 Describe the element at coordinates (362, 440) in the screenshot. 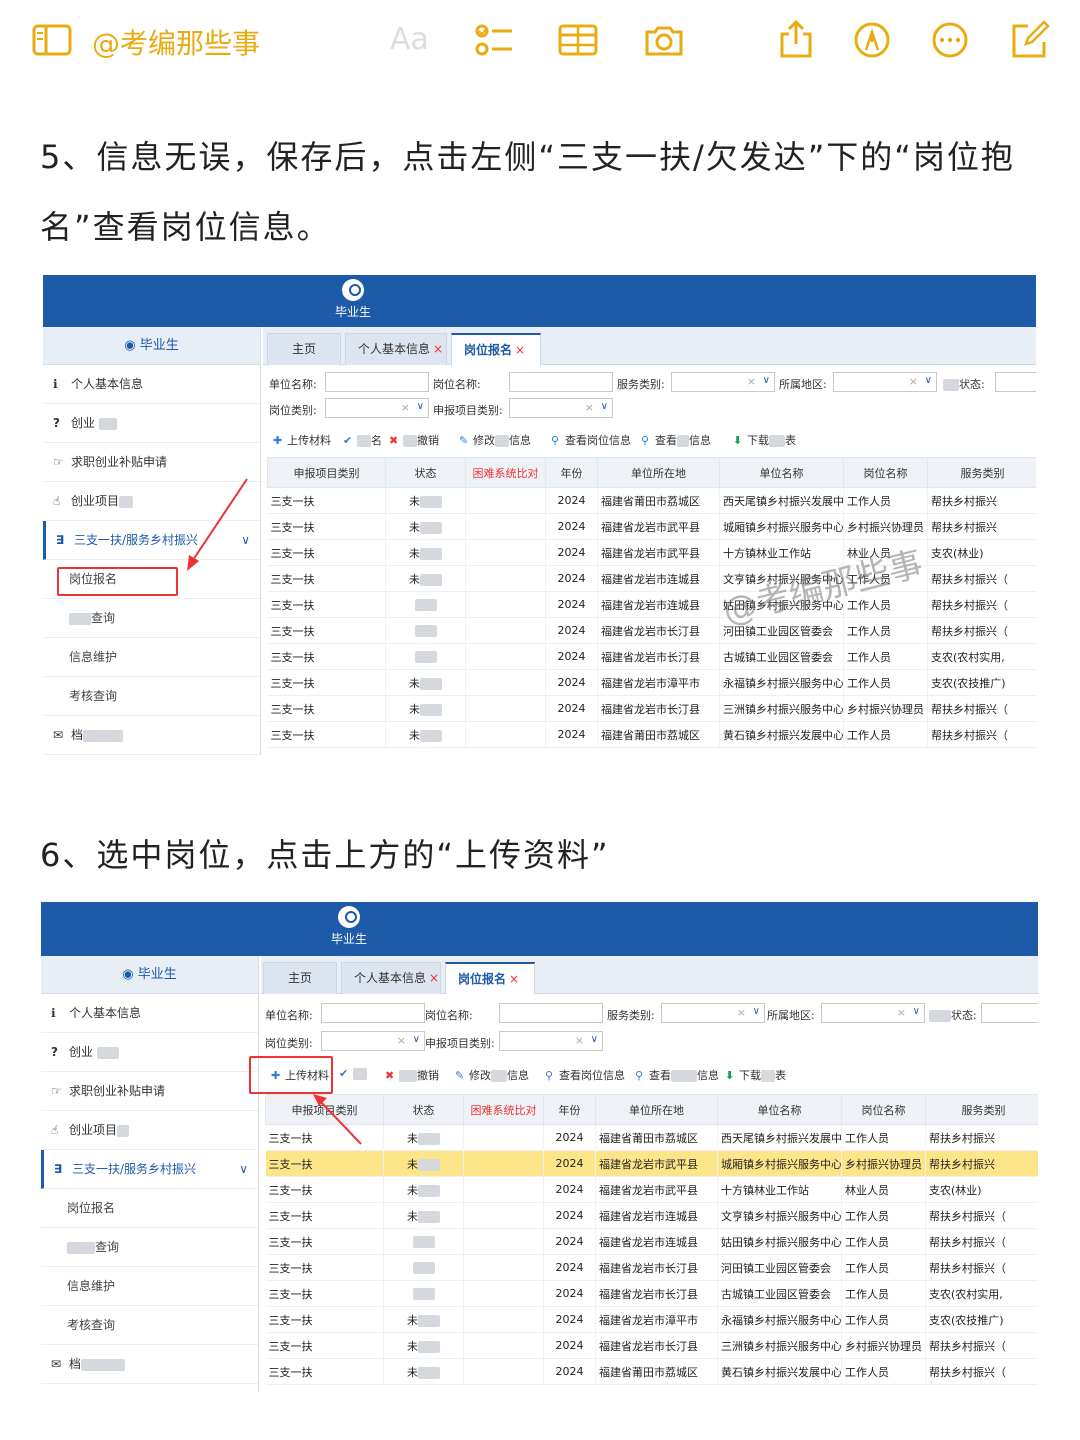

I see `signup-button: ✔ 名` at that location.